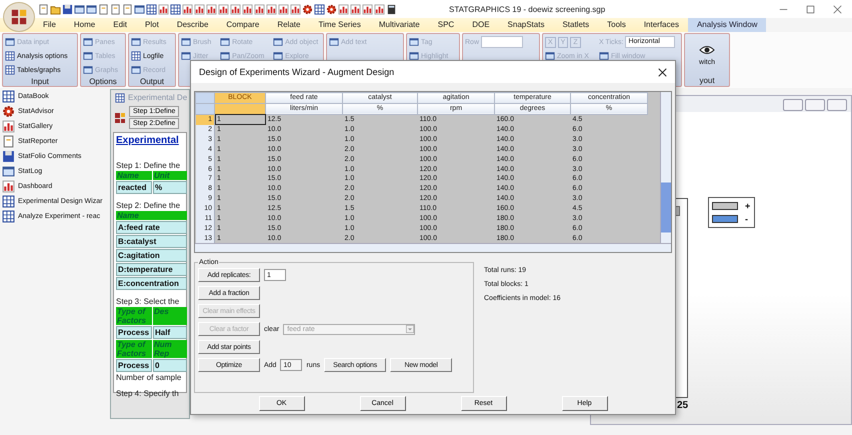  Describe the element at coordinates (151, 255) in the screenshot. I see `table-cell: C:agitation` at that location.